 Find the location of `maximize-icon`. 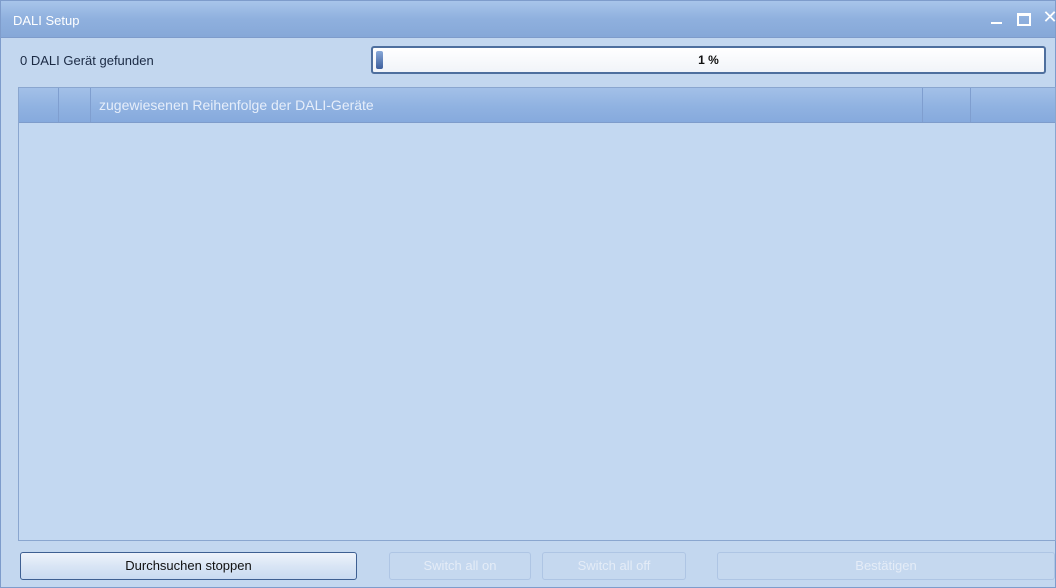

maximize-icon is located at coordinates (1024, 18).